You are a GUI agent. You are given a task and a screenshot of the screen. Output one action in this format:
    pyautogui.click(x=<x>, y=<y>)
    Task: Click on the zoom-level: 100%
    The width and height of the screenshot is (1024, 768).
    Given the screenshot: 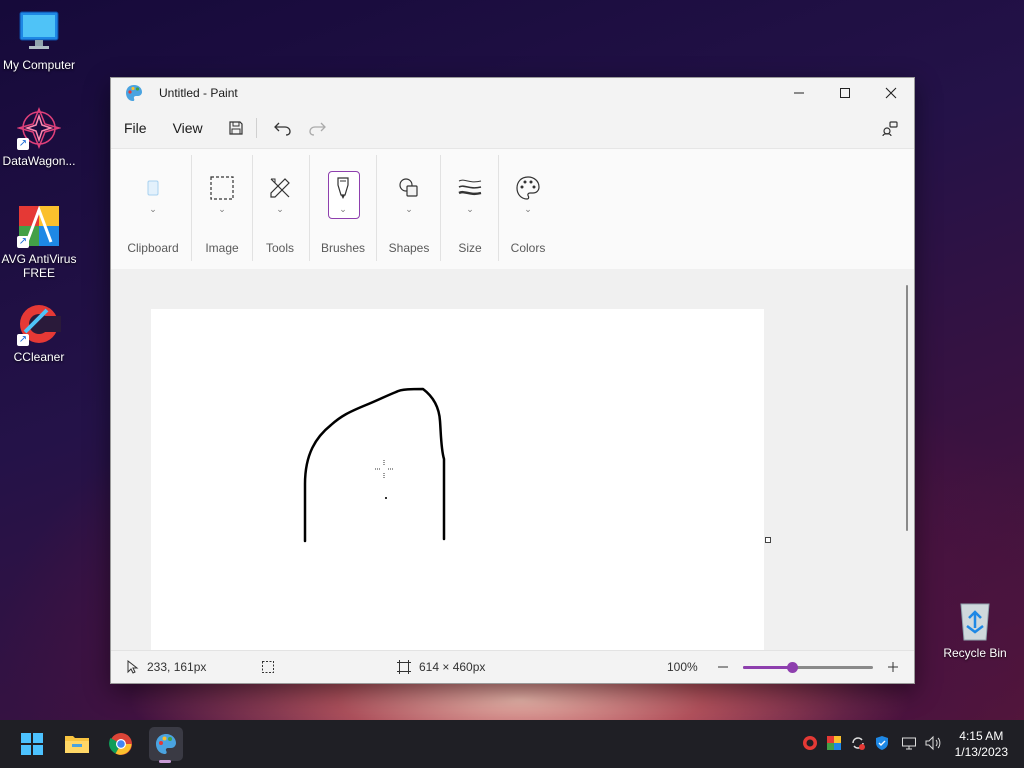 What is the action you would take?
    pyautogui.click(x=682, y=667)
    